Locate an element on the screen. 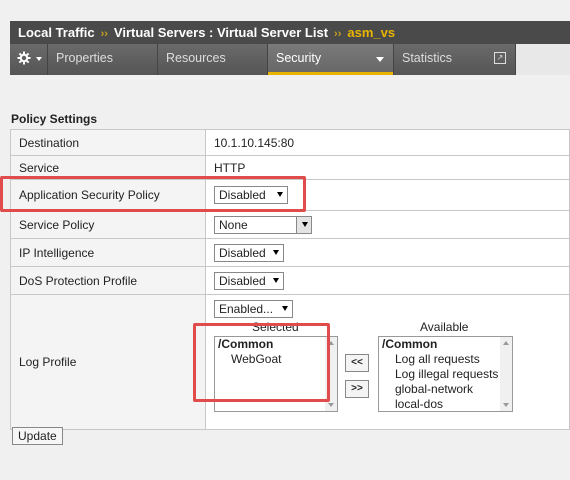 This screenshot has width=570, height=480. highlight-box-app-policy is located at coordinates (153, 194).